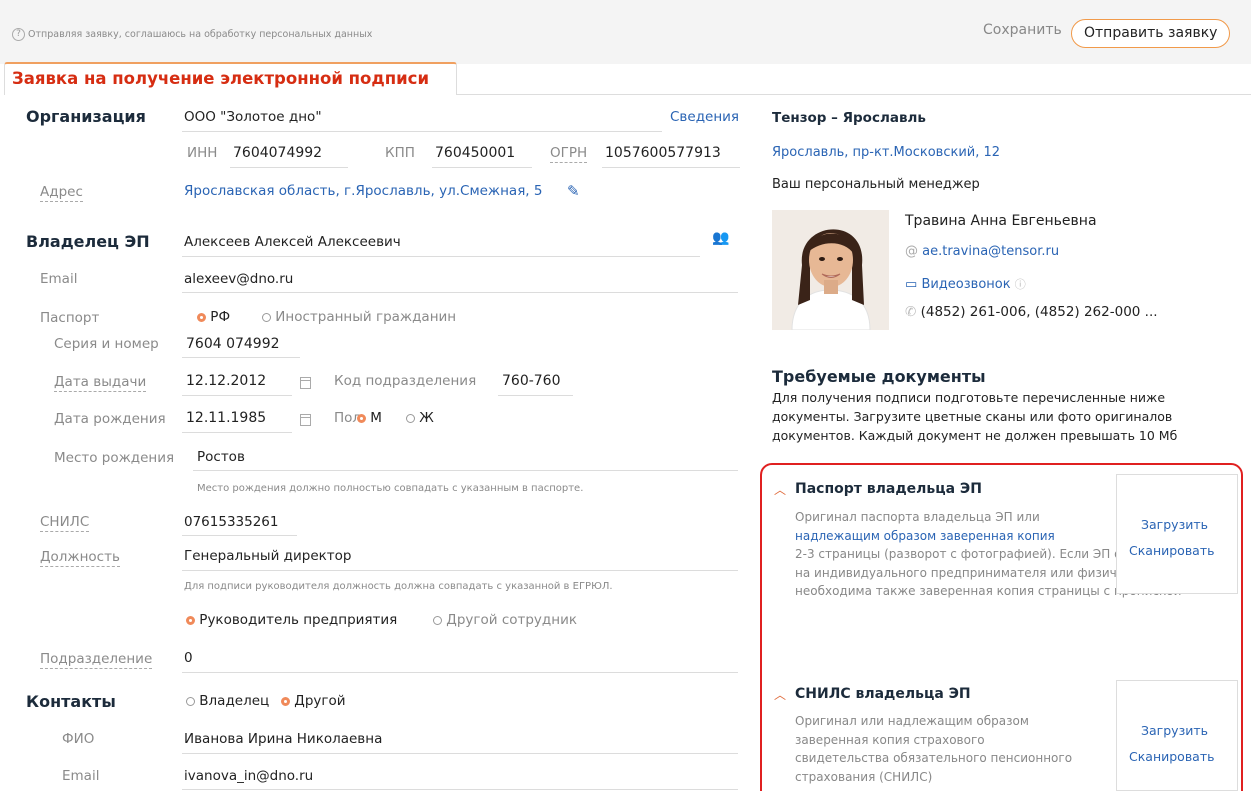 The width and height of the screenshot is (1251, 791). I want to click on video-call-row: ▭ Видеозвонок ⓘ, so click(965, 284).